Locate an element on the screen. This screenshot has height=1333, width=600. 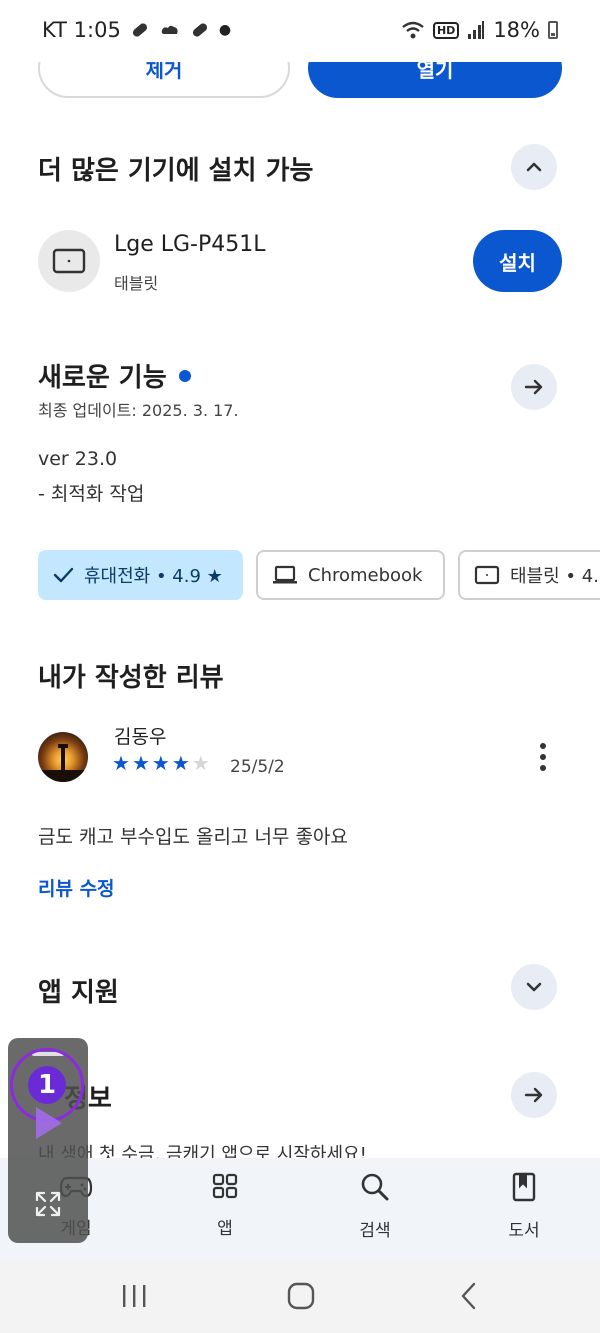
cloud-icon is located at coordinates (169, 29).